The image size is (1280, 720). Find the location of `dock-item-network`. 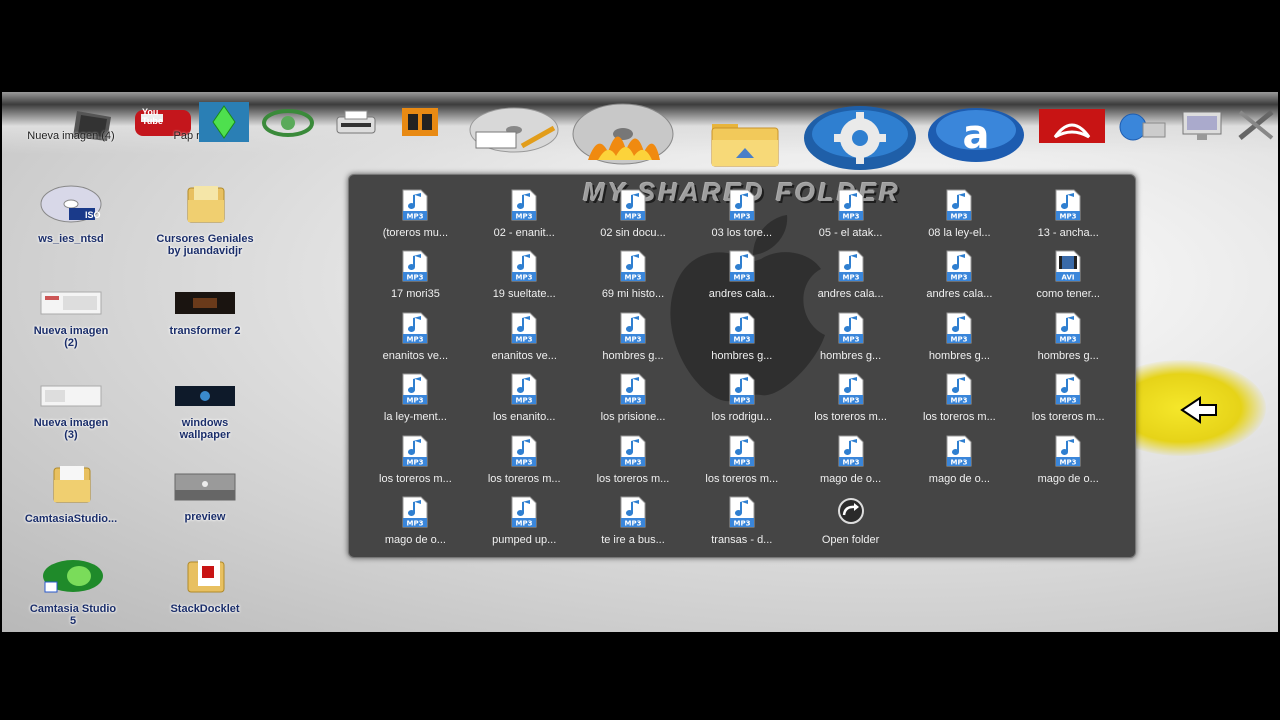

dock-item-network is located at coordinates (1140, 127).